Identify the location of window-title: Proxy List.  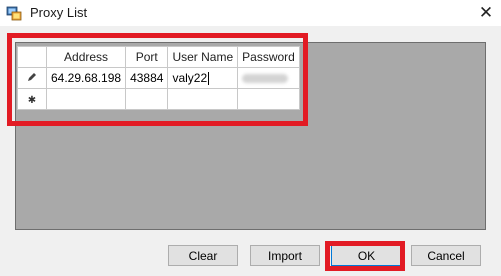
(59, 12).